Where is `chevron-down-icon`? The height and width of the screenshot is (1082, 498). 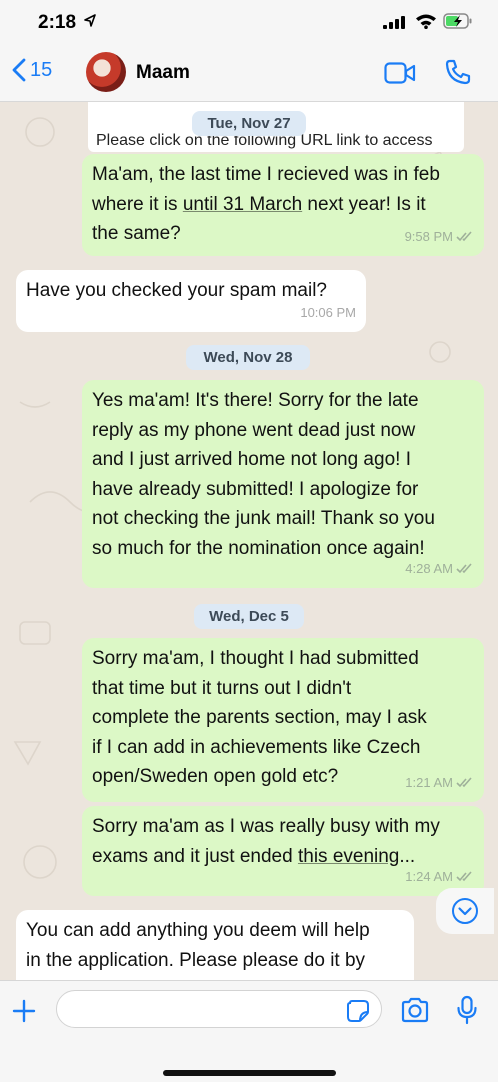
chevron-down-icon is located at coordinates (465, 911).